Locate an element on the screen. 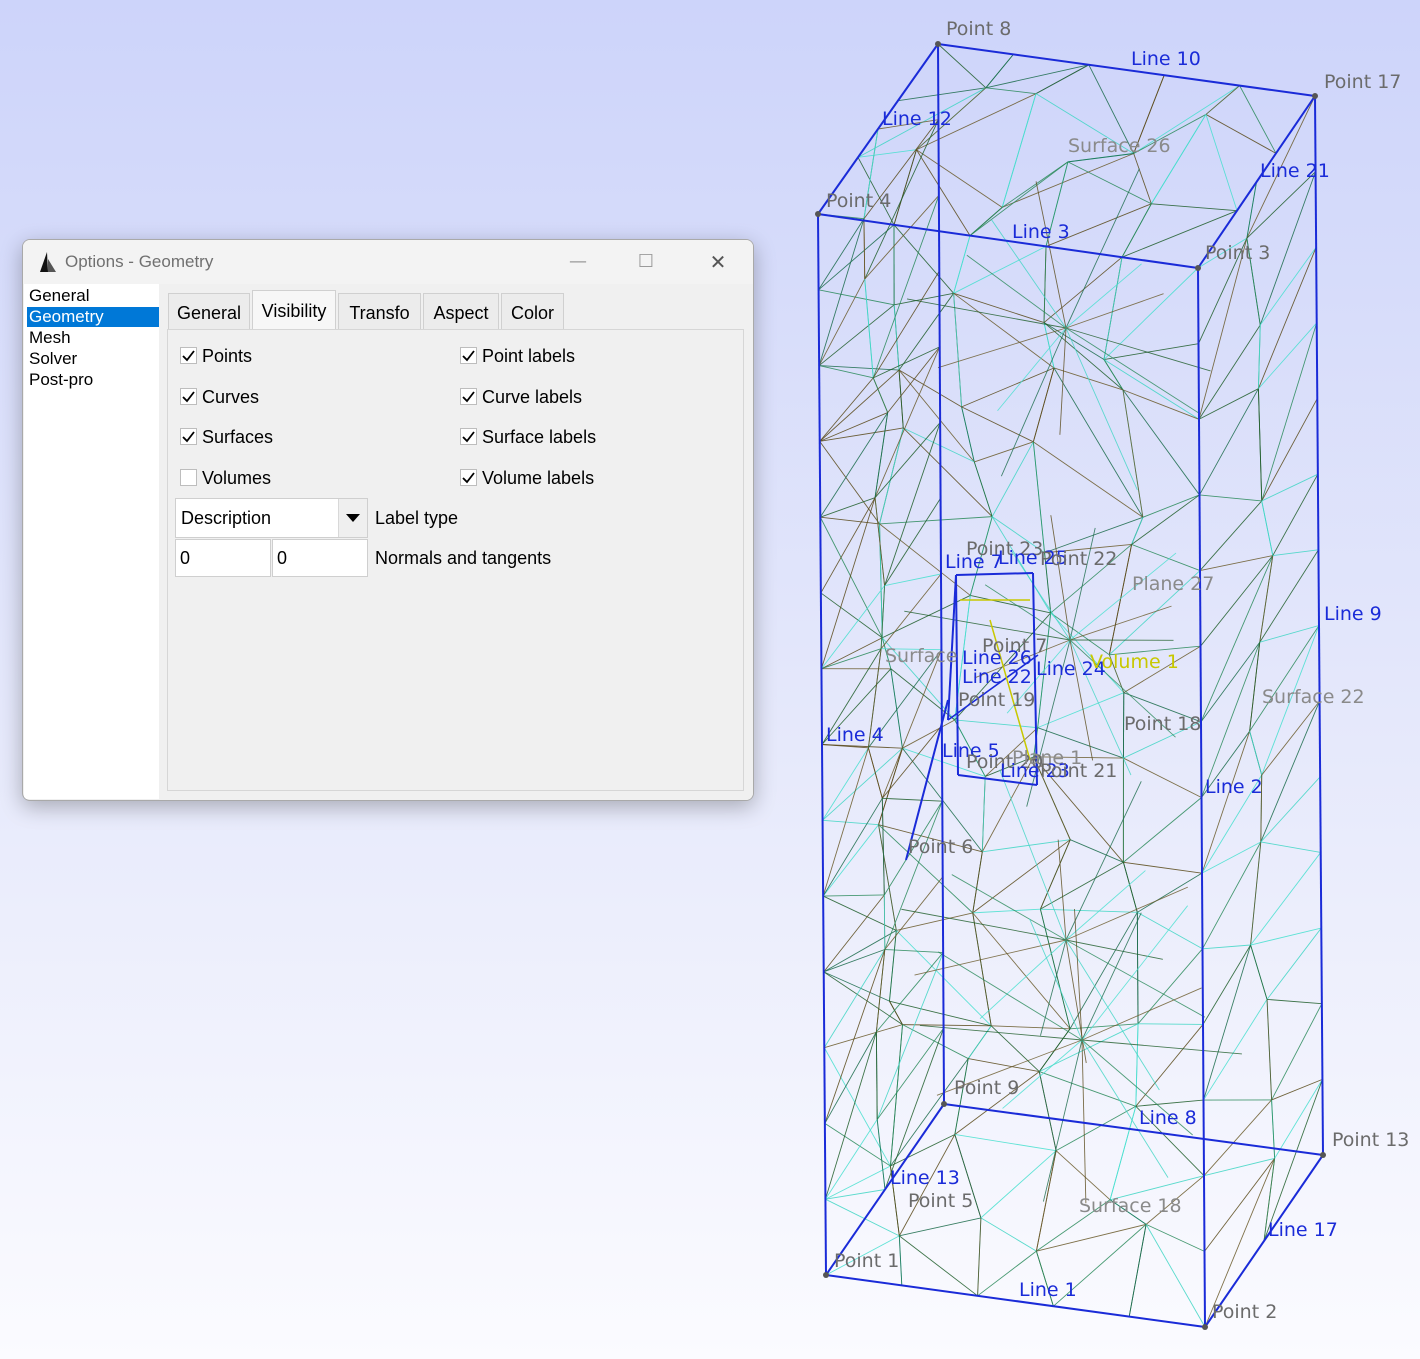 This screenshot has height=1359, width=1420. category-solver: Solver is located at coordinates (94, 359).